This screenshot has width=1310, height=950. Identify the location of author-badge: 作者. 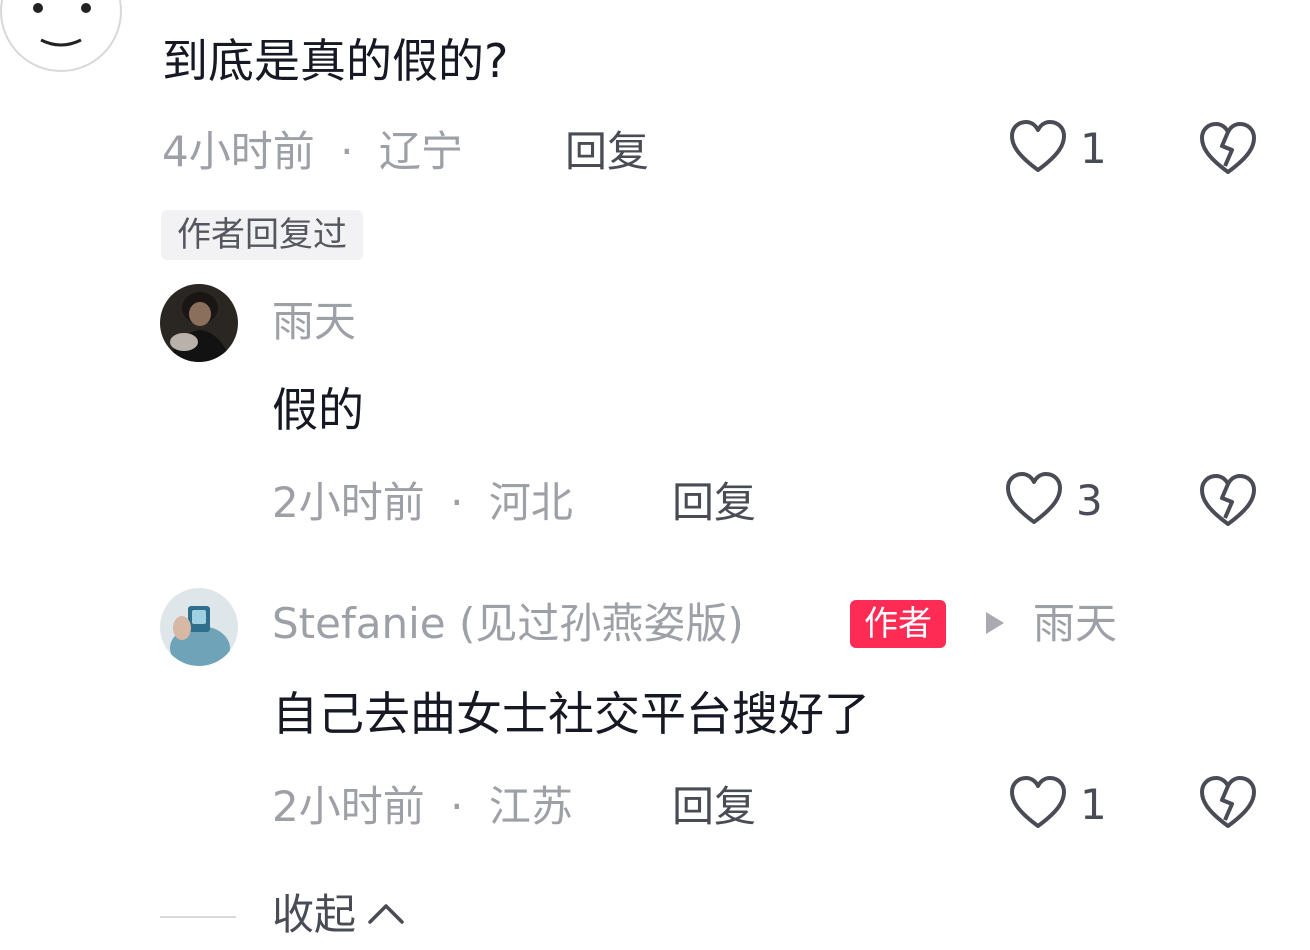
(898, 624).